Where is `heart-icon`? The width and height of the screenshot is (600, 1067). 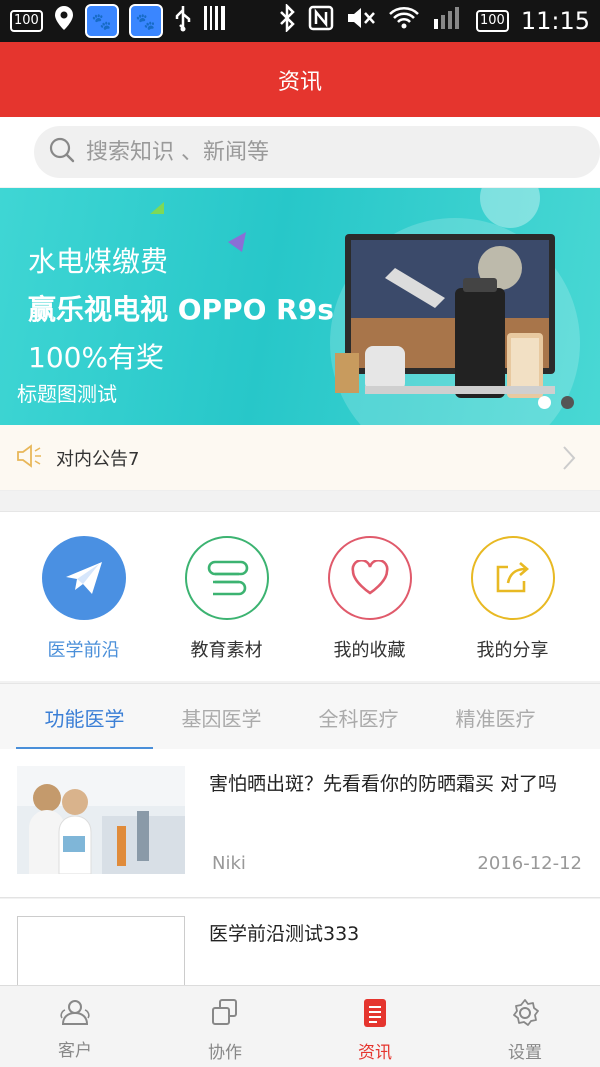 heart-icon is located at coordinates (369, 578).